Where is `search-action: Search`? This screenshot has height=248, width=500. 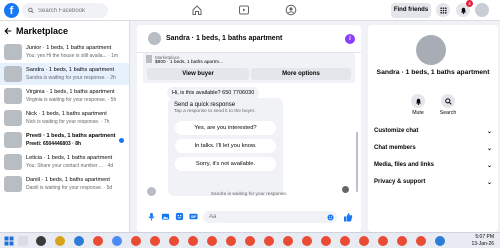 search-action: Search is located at coordinates (448, 105).